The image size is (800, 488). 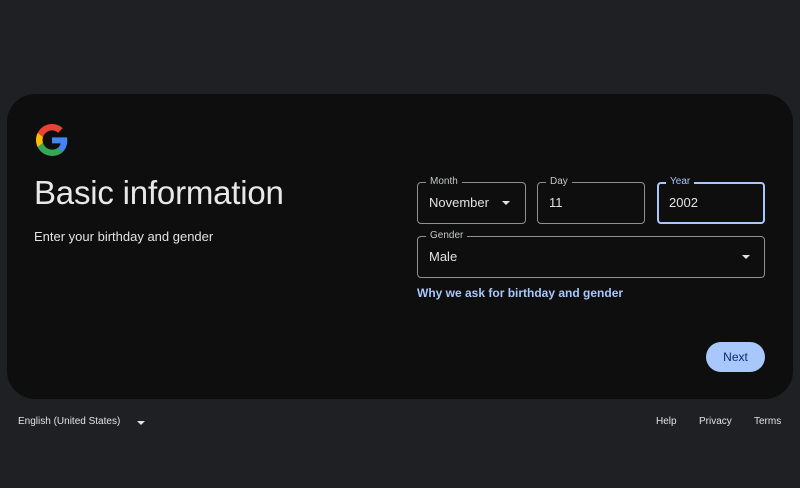 What do you see at coordinates (591, 253) in the screenshot?
I see `gender-select: Gender Male` at bounding box center [591, 253].